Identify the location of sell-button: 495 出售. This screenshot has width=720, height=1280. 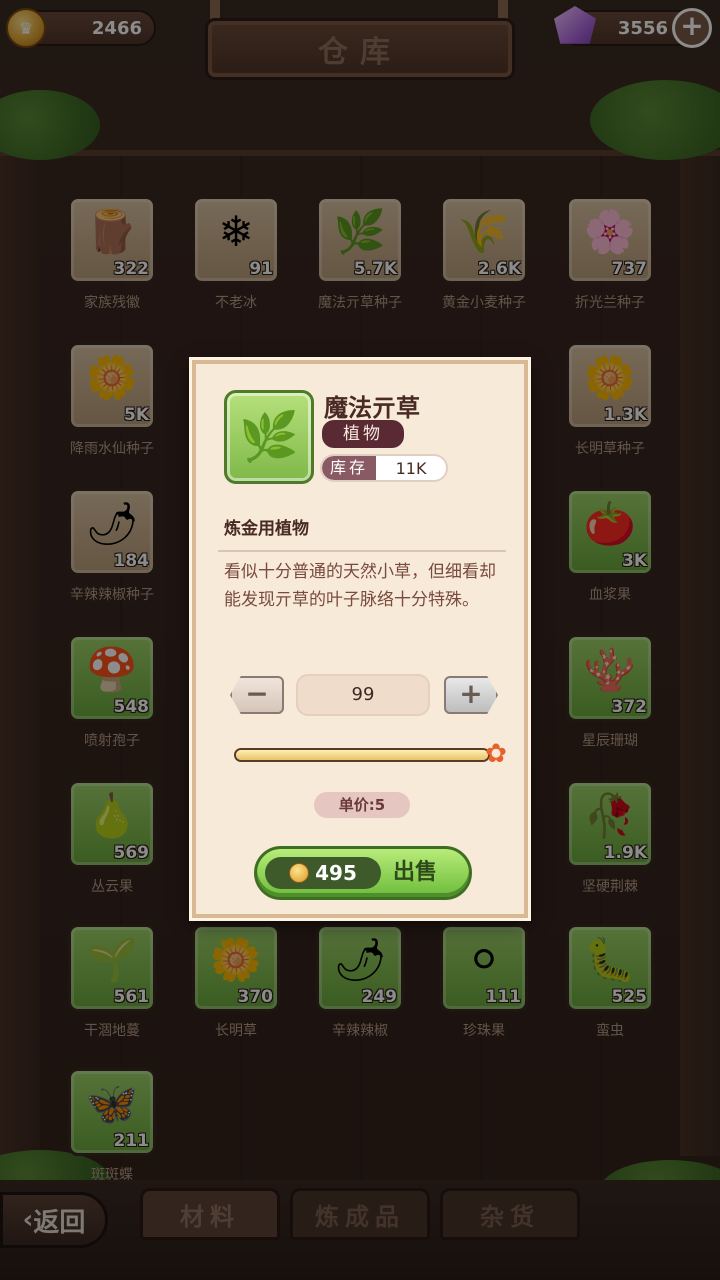
(363, 873).